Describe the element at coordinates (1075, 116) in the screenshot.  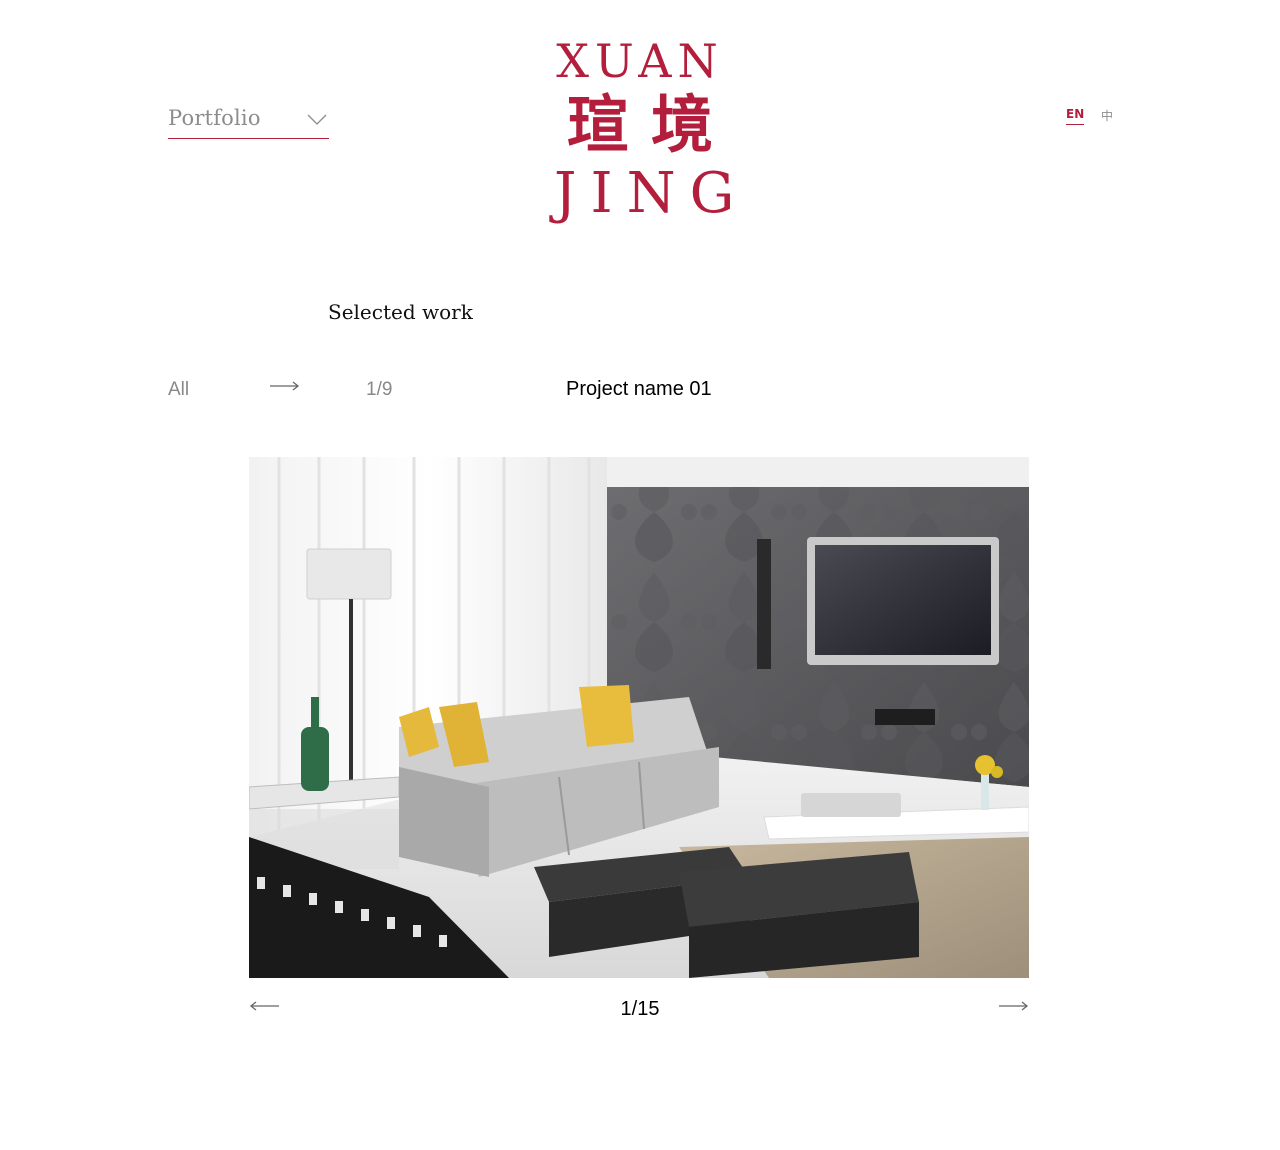
I see `lang-en-link: EN` at that location.